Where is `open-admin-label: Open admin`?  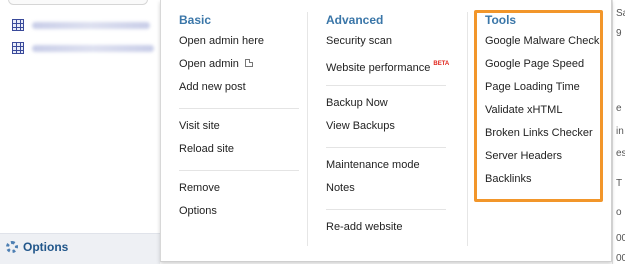
open-admin-label: Open admin is located at coordinates (209, 64).